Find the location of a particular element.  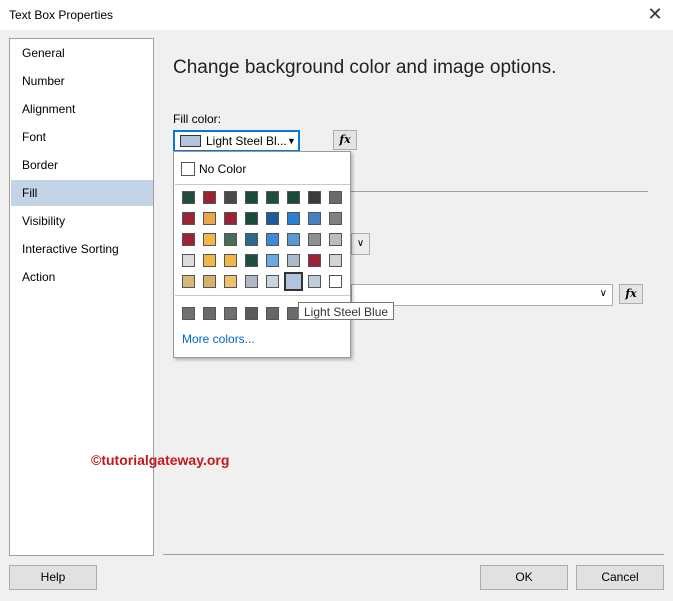

title-bar: Text Box Properties ✕ is located at coordinates (336, 15).